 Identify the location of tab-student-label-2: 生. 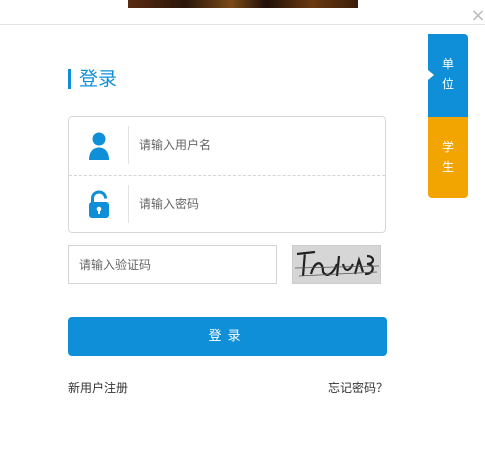
(447, 167).